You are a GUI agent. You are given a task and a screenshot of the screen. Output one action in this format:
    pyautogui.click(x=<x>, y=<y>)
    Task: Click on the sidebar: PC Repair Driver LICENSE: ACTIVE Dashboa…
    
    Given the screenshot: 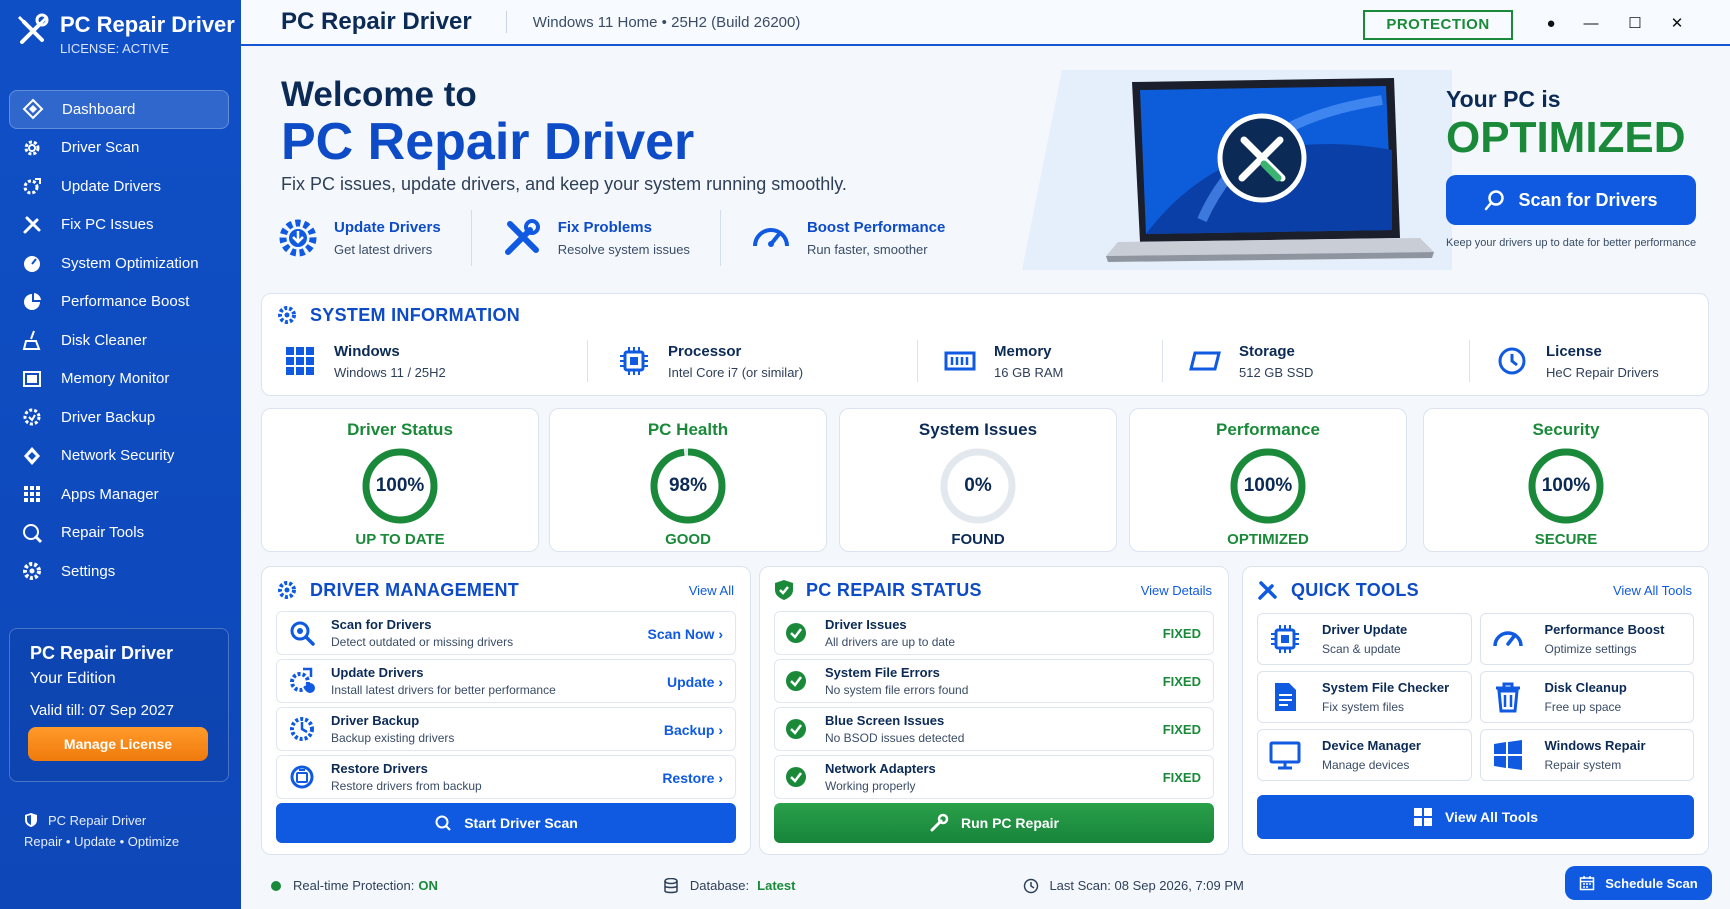 What is the action you would take?
    pyautogui.click(x=120, y=454)
    